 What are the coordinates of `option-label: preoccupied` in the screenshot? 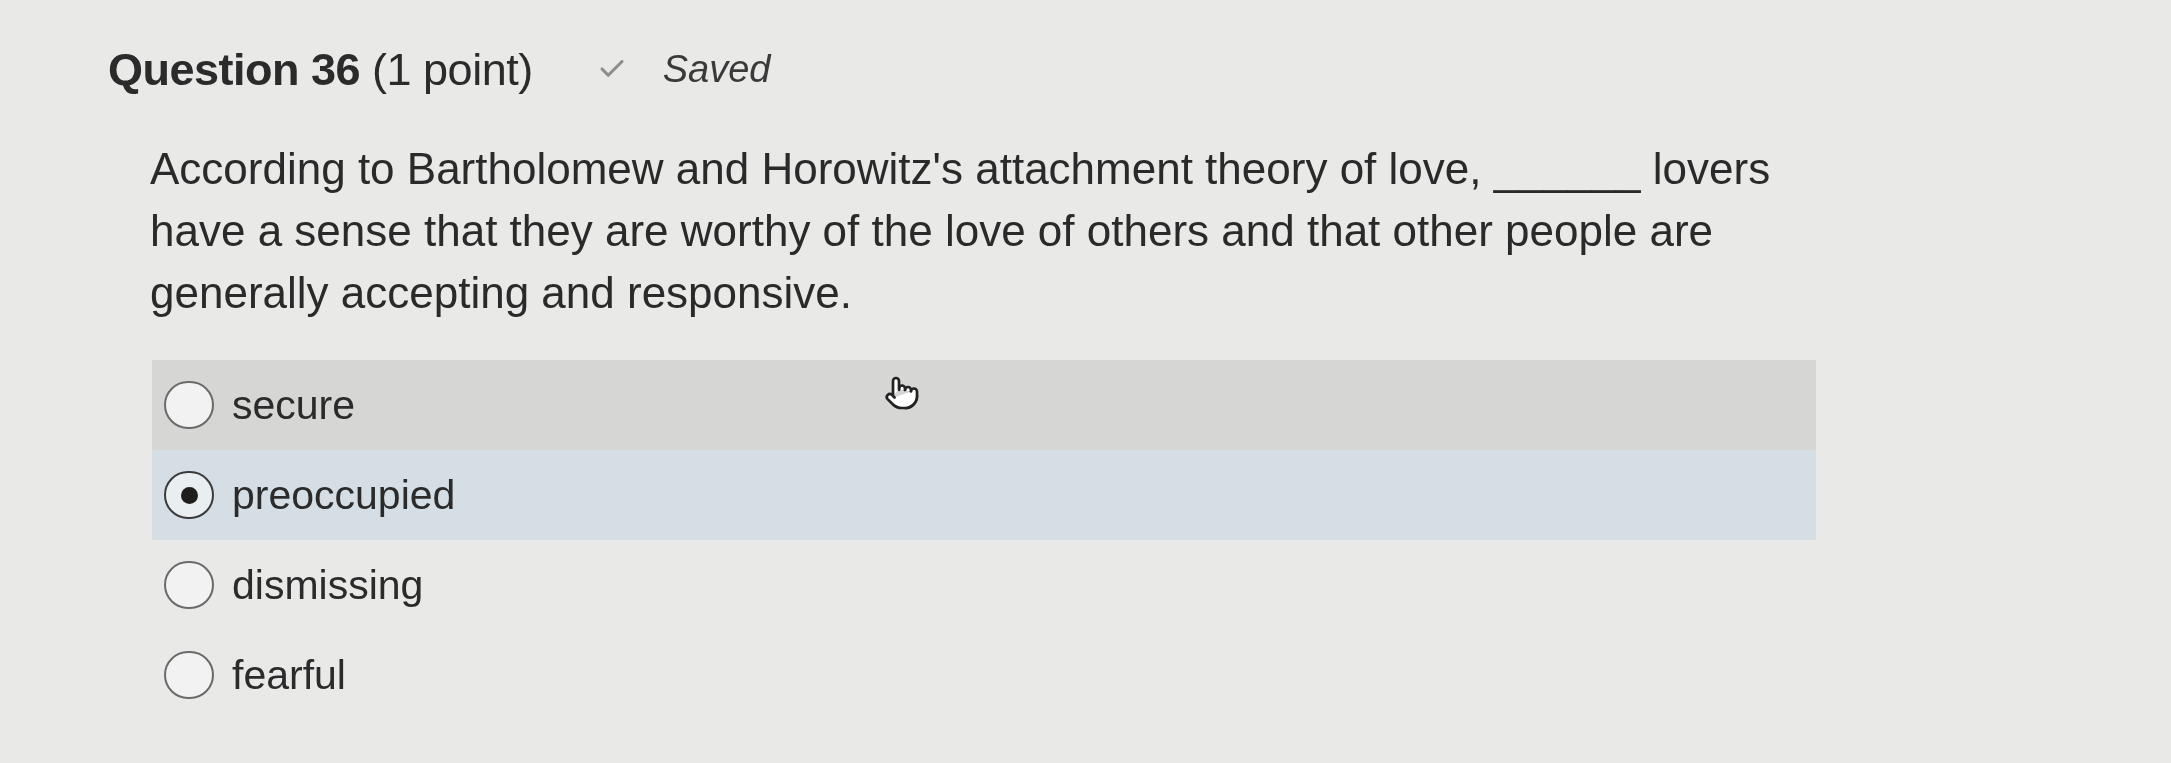 It's located at (344, 495).